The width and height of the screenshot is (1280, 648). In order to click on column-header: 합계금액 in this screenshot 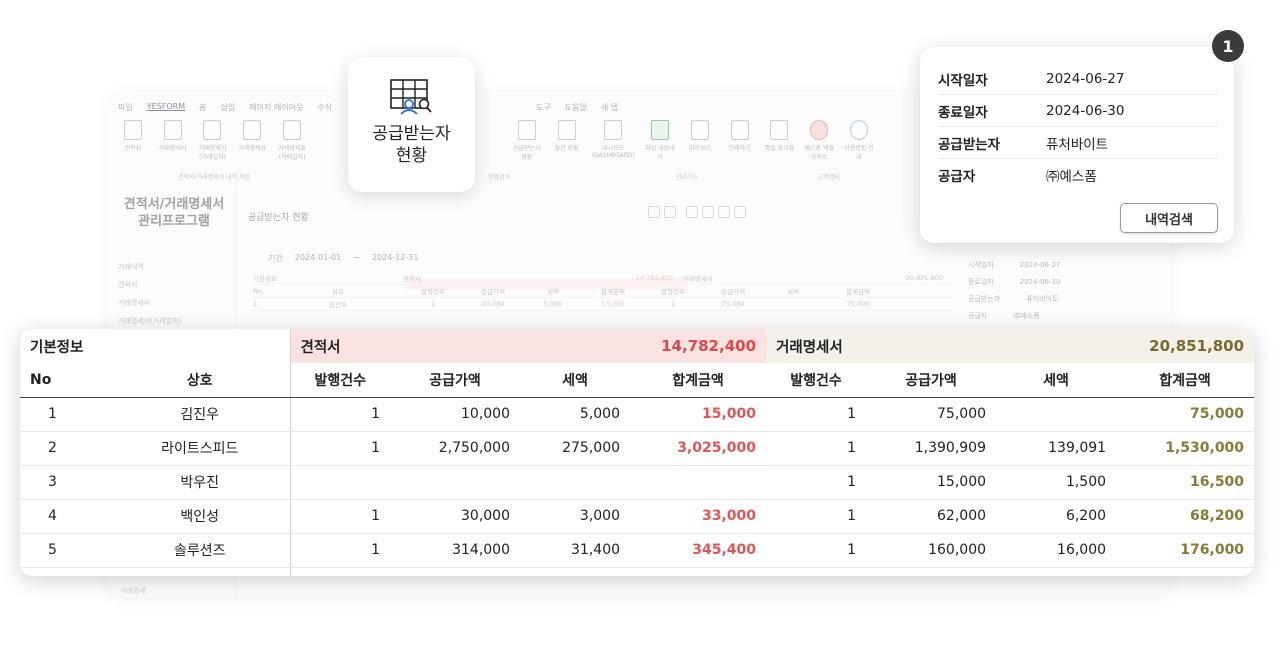, I will do `click(698, 380)`.